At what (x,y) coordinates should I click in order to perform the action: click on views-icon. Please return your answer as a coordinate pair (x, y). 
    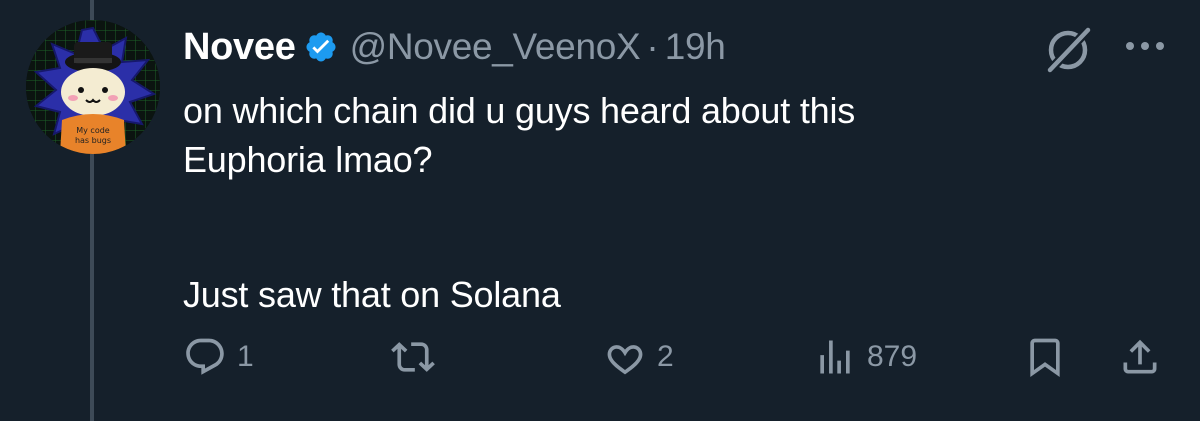
    Looking at the image, I should click on (835, 357).